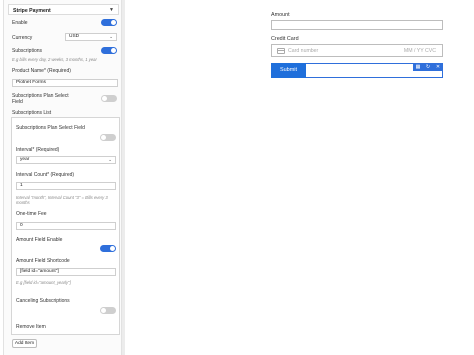 The width and height of the screenshot is (474, 355). What do you see at coordinates (281, 51) in the screenshot?
I see `credit-card-icon` at bounding box center [281, 51].